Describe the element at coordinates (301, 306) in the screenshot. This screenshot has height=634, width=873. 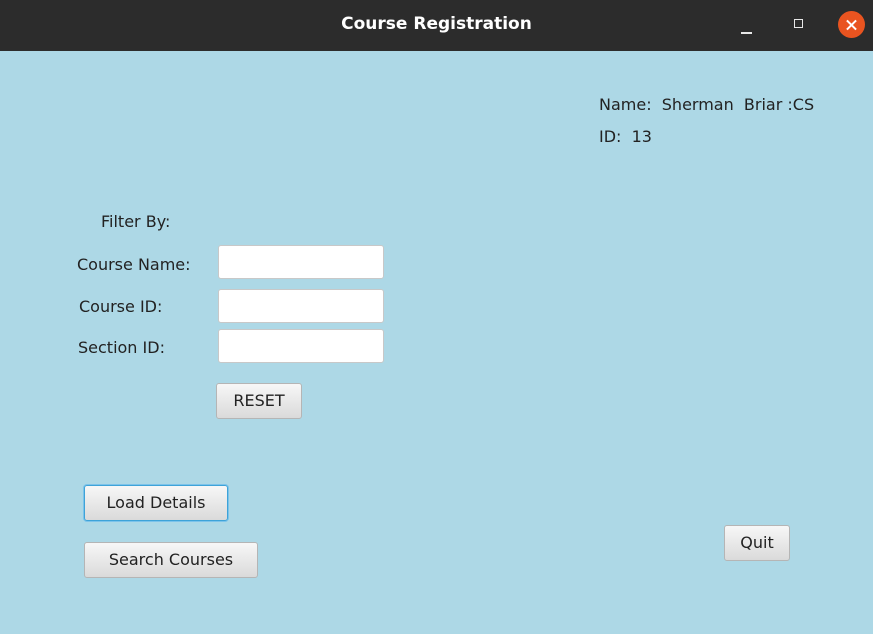
I see `course-id-field` at that location.